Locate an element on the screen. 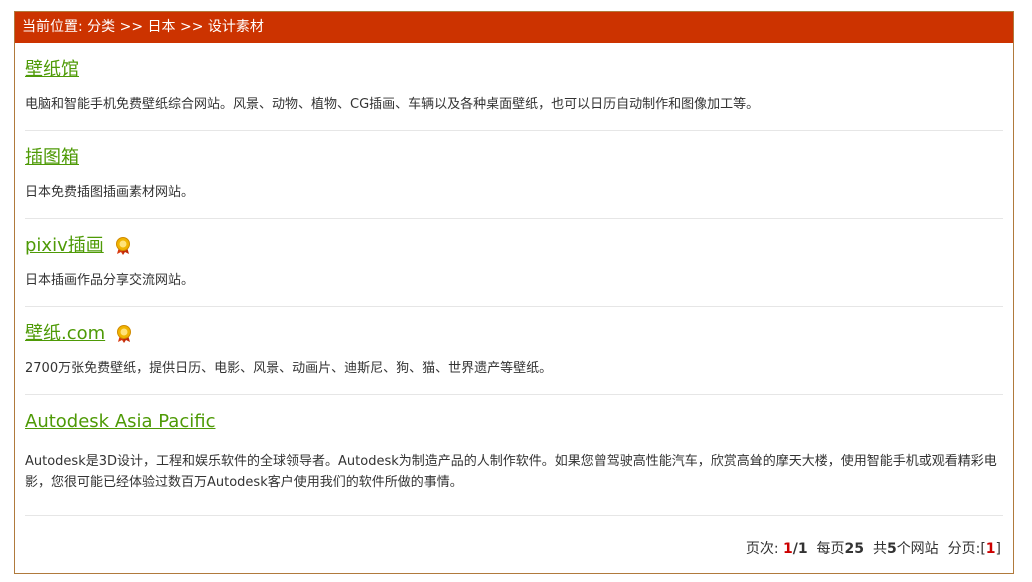 This screenshot has width=1032, height=582. site-title-link: Autodesk Asia Pacific is located at coordinates (120, 422).